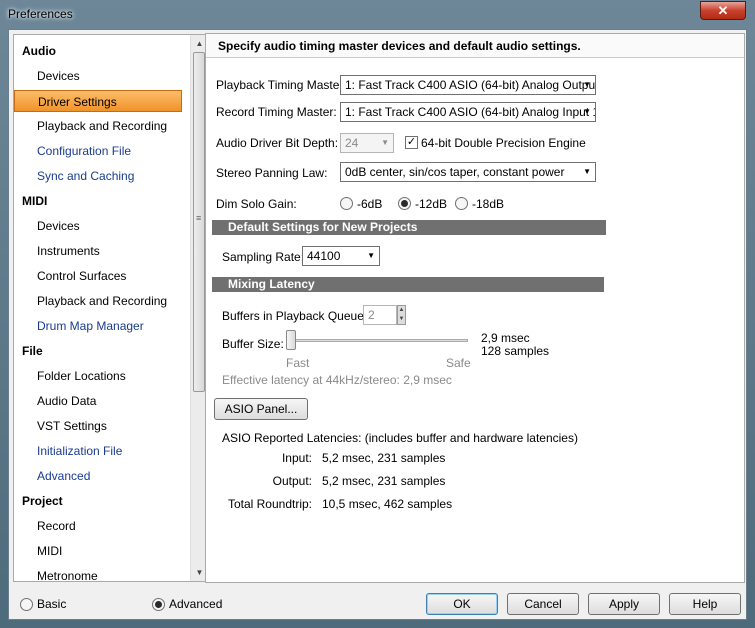 This screenshot has width=755, height=628. Describe the element at coordinates (49, 551) in the screenshot. I see `tree-item: MIDI` at that location.